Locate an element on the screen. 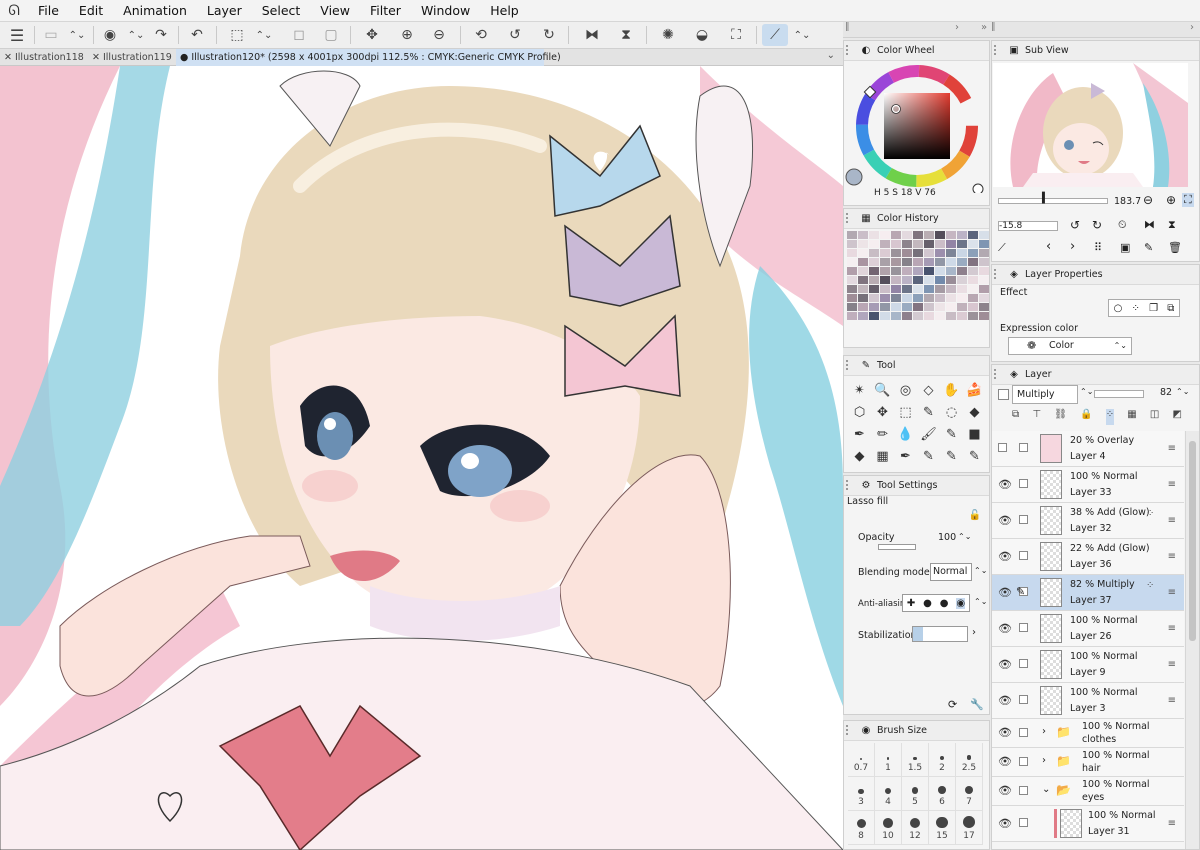 The width and height of the screenshot is (1200, 850). select-all-icon: ⬚ is located at coordinates (237, 35).